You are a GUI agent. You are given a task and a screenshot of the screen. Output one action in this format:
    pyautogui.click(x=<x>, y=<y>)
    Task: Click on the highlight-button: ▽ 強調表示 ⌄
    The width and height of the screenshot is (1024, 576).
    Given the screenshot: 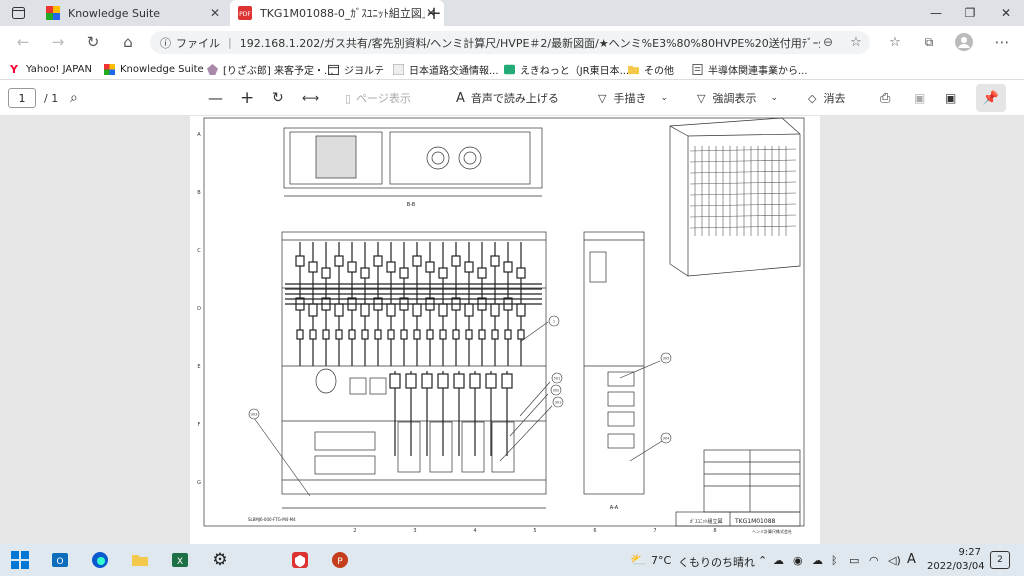 What is the action you would take?
    pyautogui.click(x=737, y=98)
    